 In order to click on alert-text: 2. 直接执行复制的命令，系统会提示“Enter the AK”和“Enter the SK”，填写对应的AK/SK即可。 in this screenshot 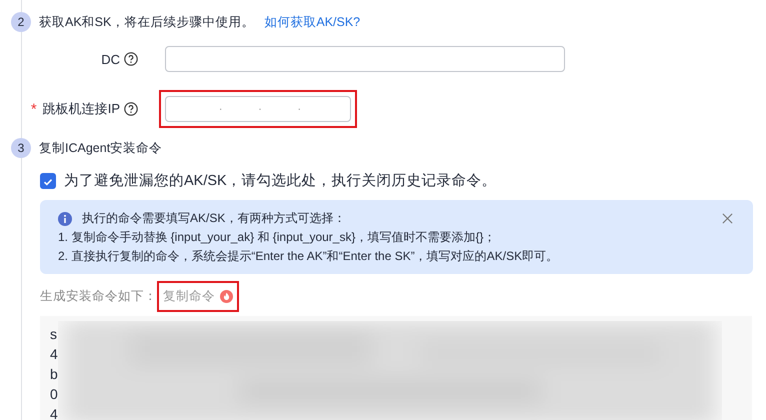, I will do `click(309, 256)`.